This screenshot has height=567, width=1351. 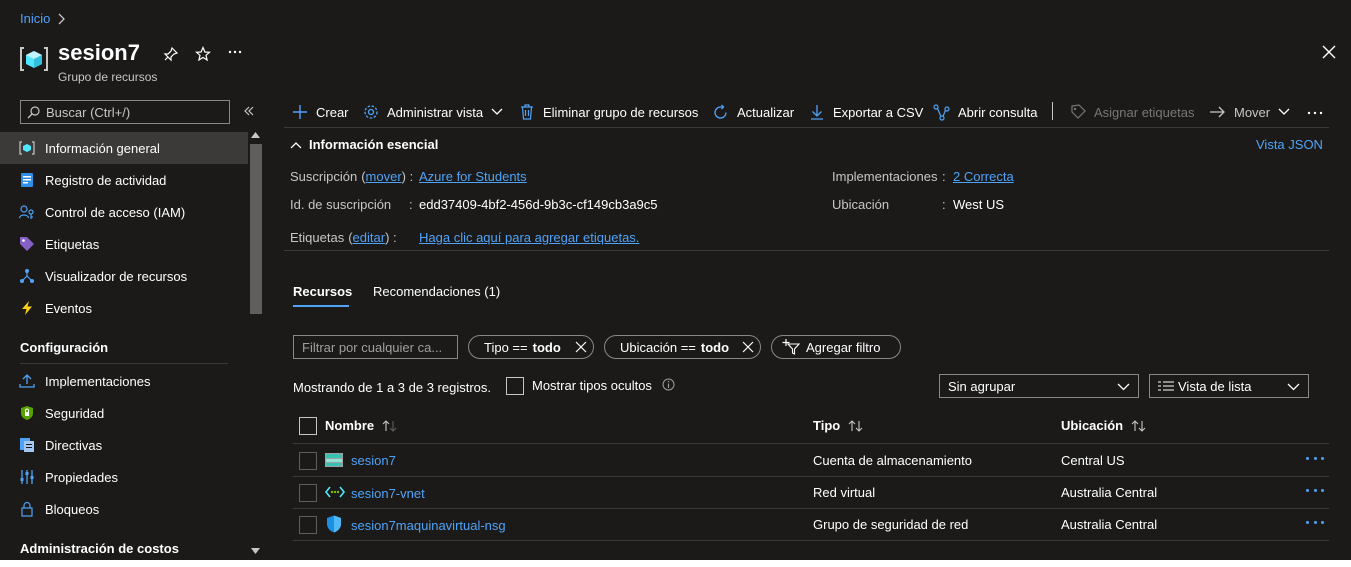 I want to click on sidebar-item-resource-visualizer: Visualizador de recursos, so click(x=124, y=276).